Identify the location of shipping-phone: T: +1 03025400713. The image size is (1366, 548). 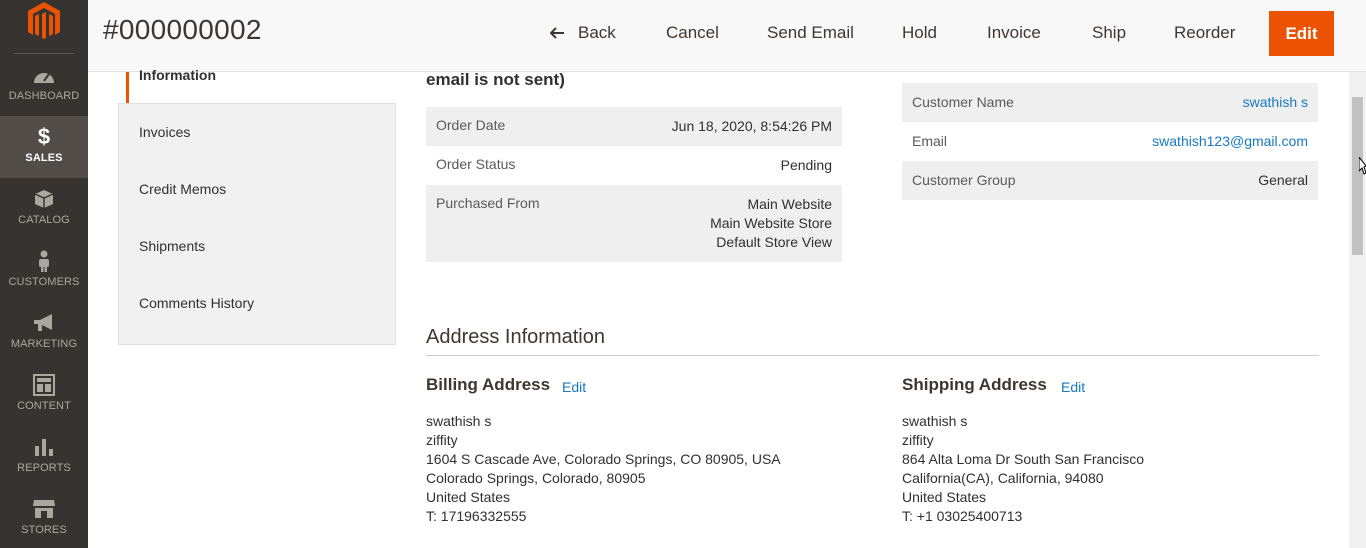
(962, 516).